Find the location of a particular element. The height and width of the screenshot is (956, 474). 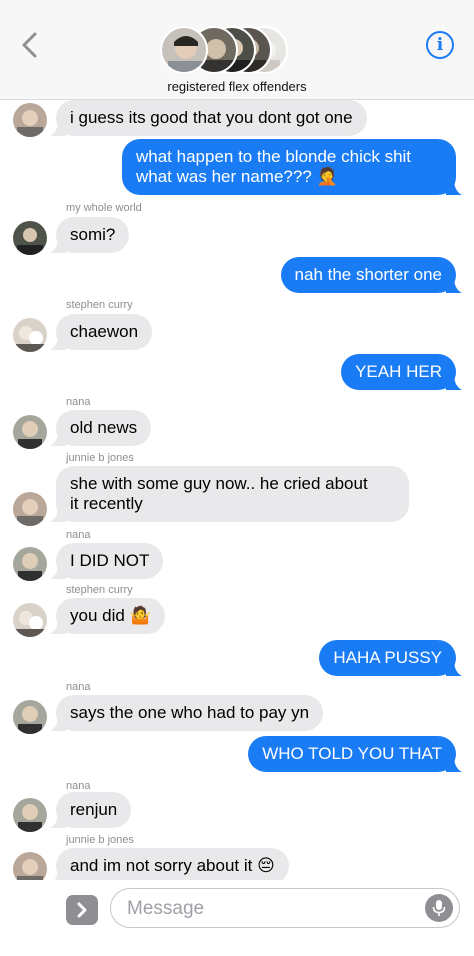

message-bubble-outgoing: WHO TOLD YOU THAT is located at coordinates (355, 754).